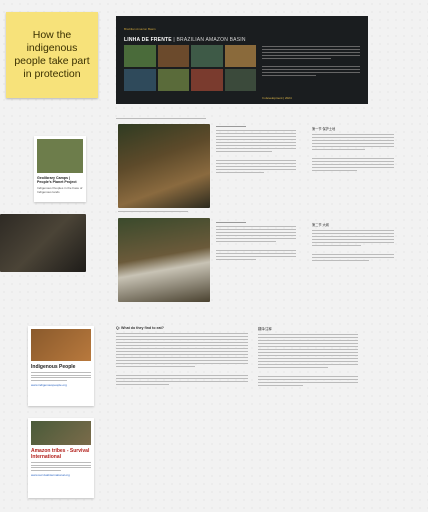  I want to click on translation-column-2: 第二节 大纲, so click(353, 242).